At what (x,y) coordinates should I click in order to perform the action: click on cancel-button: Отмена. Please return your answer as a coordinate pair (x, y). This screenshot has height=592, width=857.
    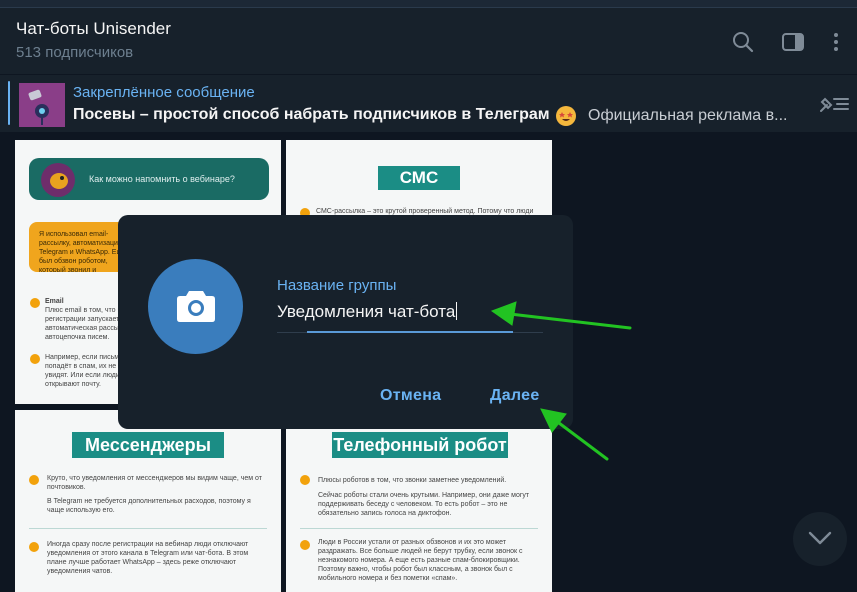
    Looking at the image, I should click on (410, 396).